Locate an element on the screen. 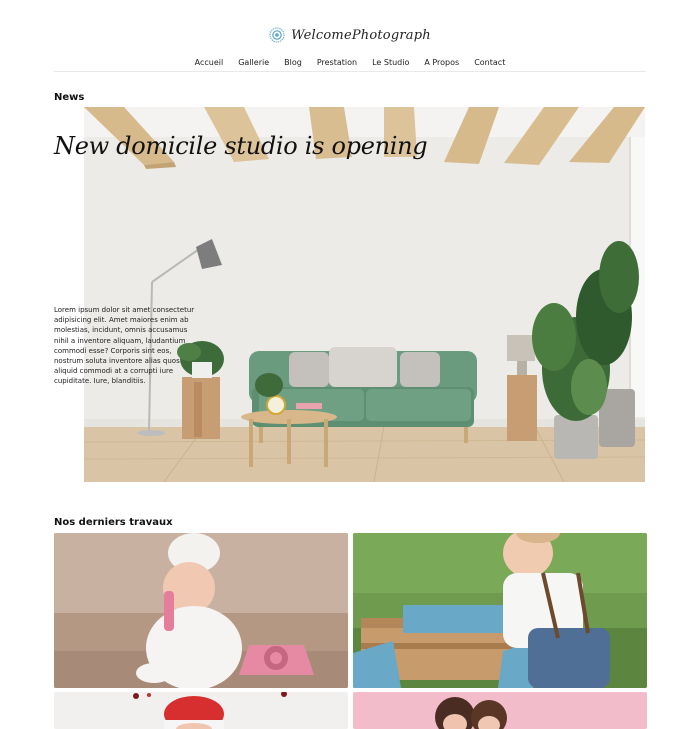  gallery-tile-christmas-baby is located at coordinates (201, 710).